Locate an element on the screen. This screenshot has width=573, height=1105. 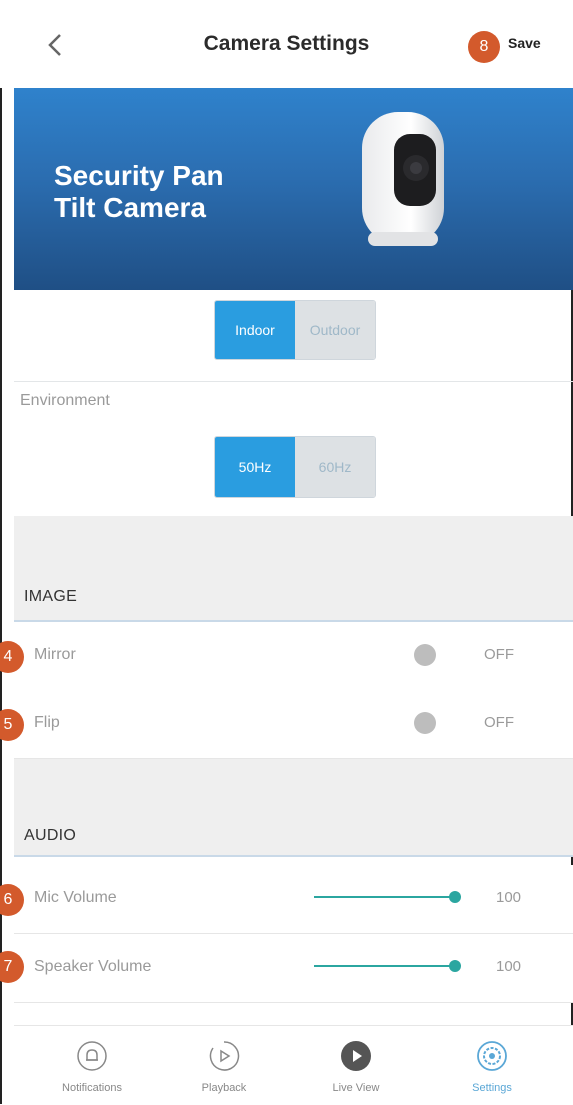
camera-image is located at coordinates (403, 179).